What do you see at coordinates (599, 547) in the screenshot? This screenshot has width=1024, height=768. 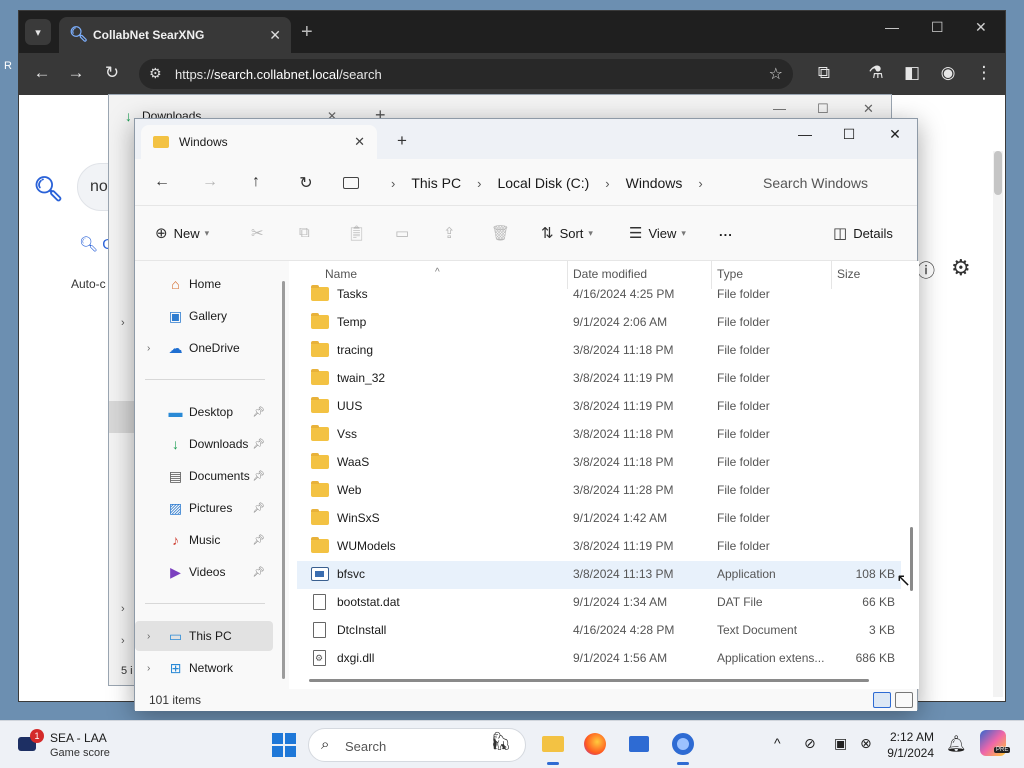 I see `file-row: WUModels 3/8/2024 11:19 PM File folder` at bounding box center [599, 547].